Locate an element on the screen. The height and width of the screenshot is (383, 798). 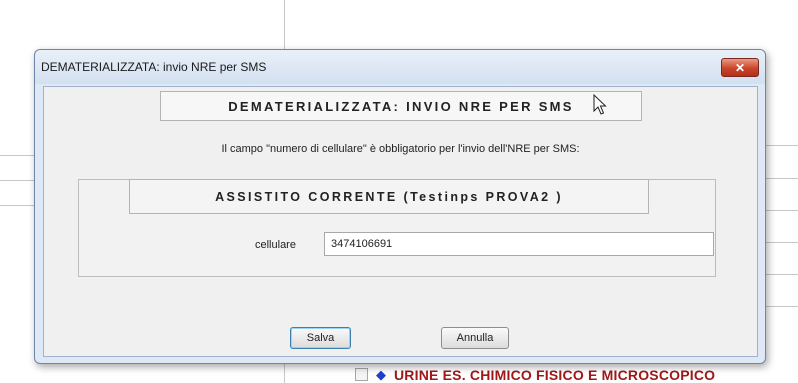
dialog-title: DEMATERIALIZZATA: invio NRE per SMS is located at coordinates (154, 67).